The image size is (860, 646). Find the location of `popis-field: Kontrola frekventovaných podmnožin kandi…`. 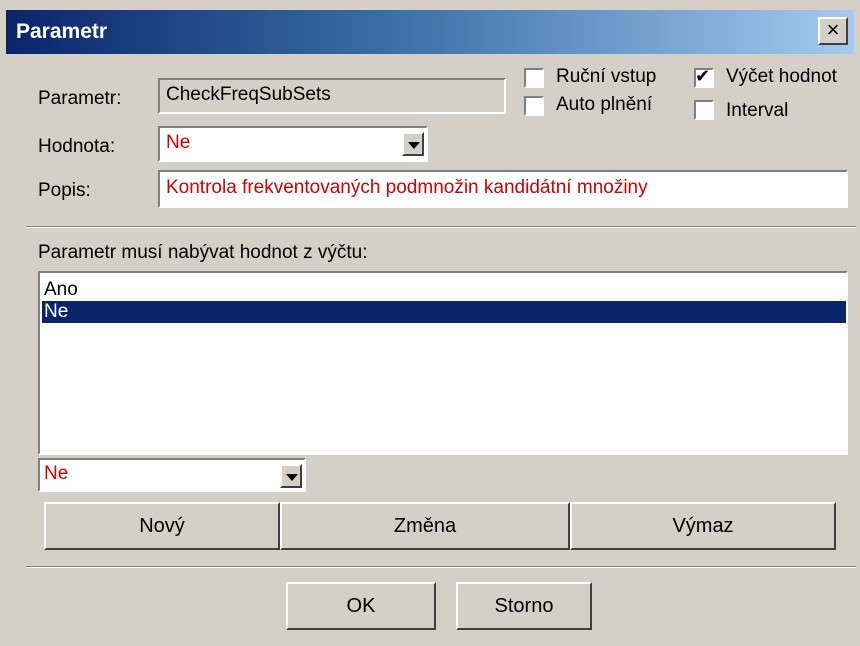

popis-field: Kontrola frekventovaných podmnožin kandi… is located at coordinates (503, 189).